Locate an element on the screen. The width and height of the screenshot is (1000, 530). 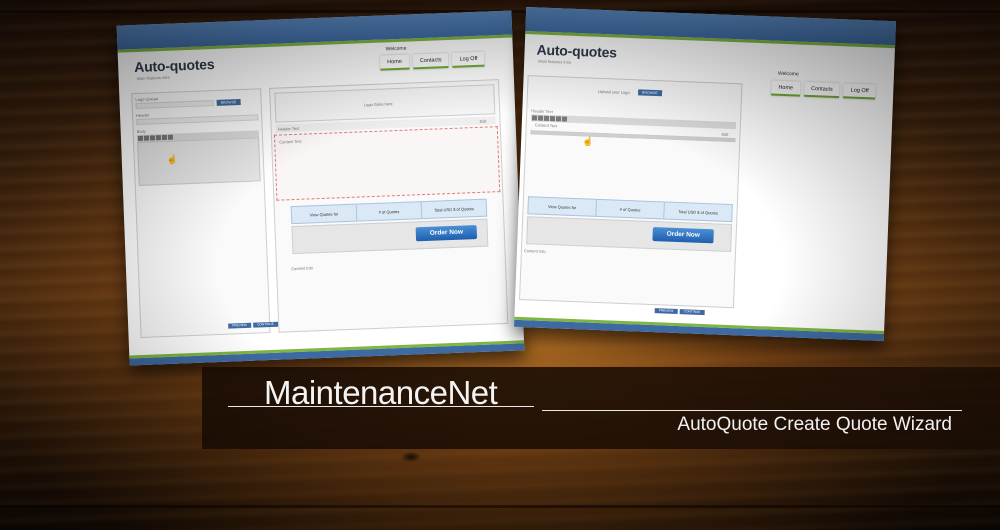
wood-plank-seam is located at coordinates (500, 506).